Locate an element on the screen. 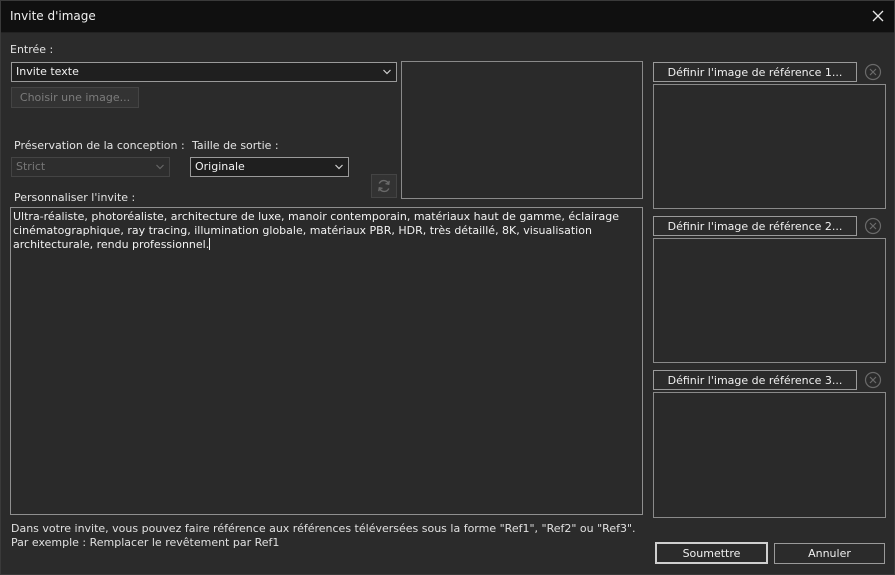 This screenshot has height=575, width=895. cancel-button: Annuler is located at coordinates (829, 553).